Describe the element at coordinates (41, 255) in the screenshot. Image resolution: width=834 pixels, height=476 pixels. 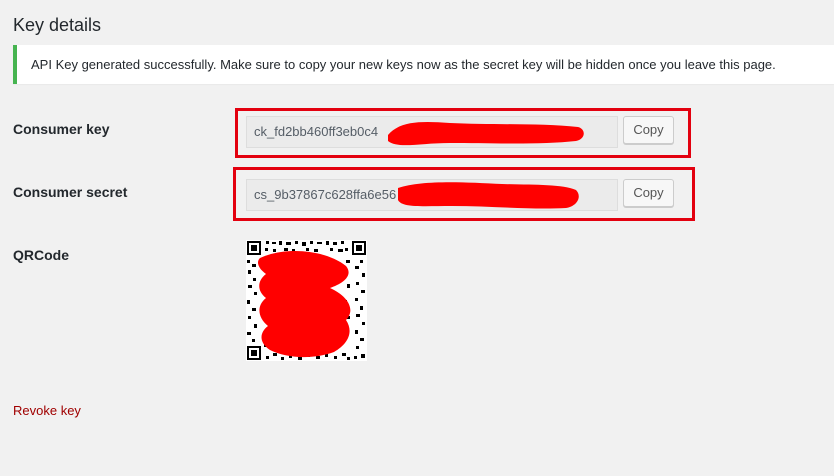
I see `qrcode-label: QRCode` at that location.